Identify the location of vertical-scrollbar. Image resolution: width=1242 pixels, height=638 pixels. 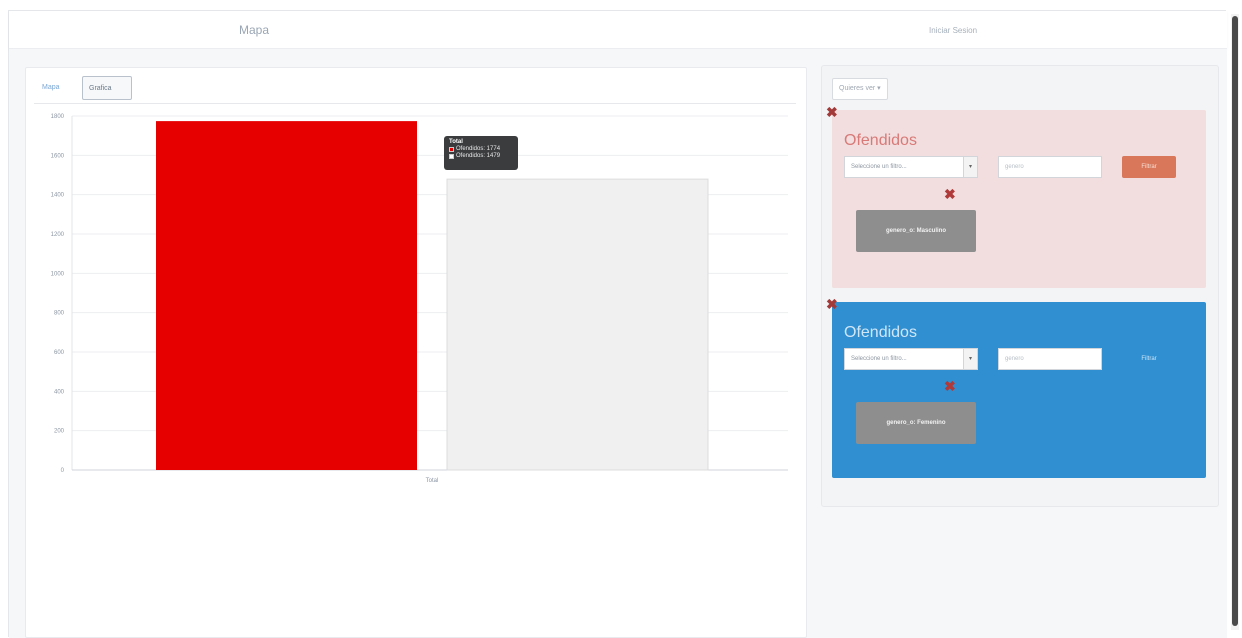
(1235, 322).